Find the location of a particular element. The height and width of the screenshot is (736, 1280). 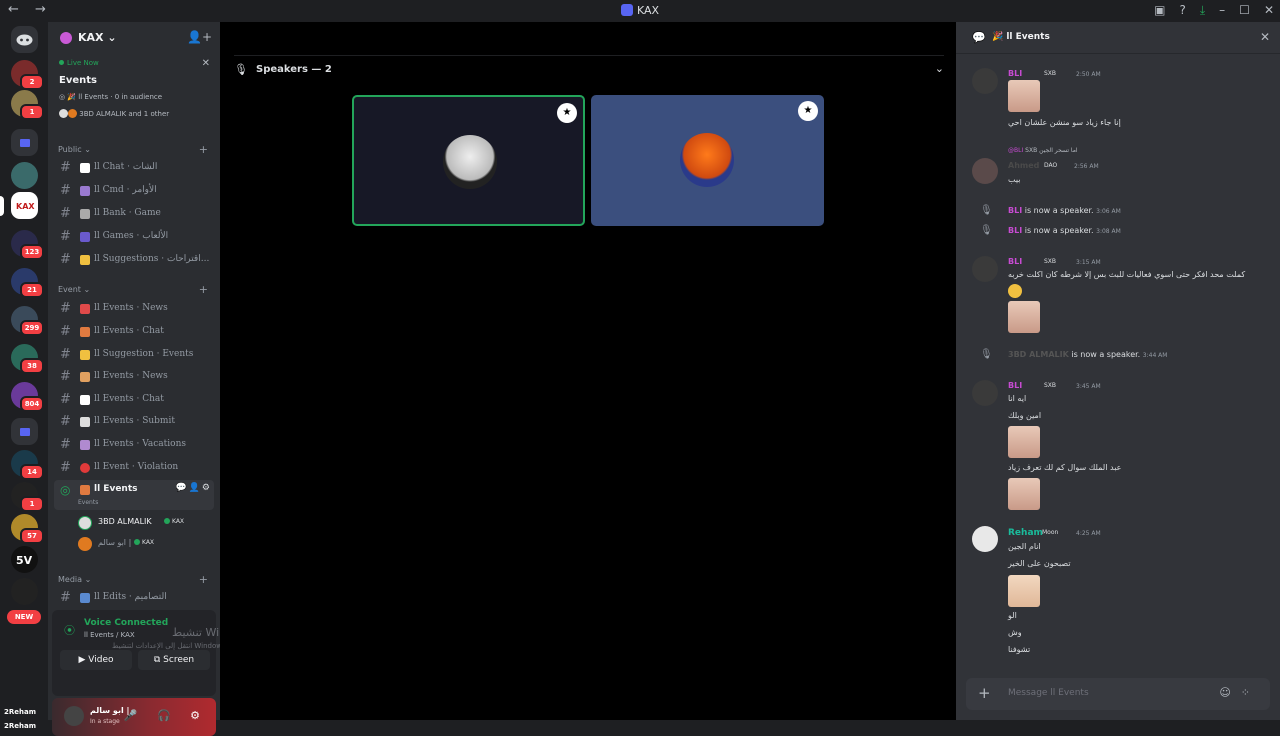

channel-events-chat: # ll Events · Chat is located at coordinates (134, 332).